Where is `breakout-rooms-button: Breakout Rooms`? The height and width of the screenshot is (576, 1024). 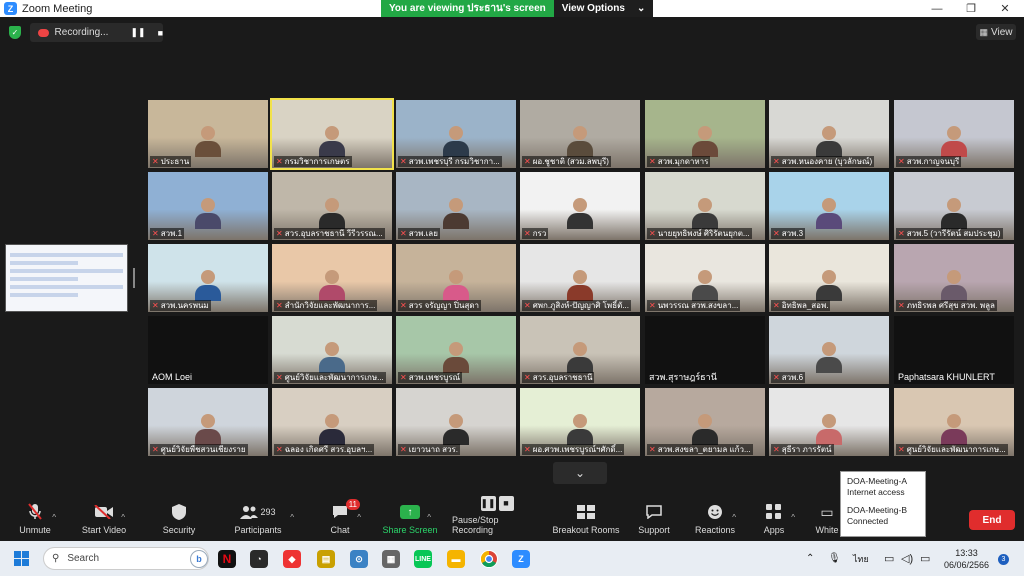
breakout-rooms-button: Breakout Rooms is located at coordinates (586, 519).